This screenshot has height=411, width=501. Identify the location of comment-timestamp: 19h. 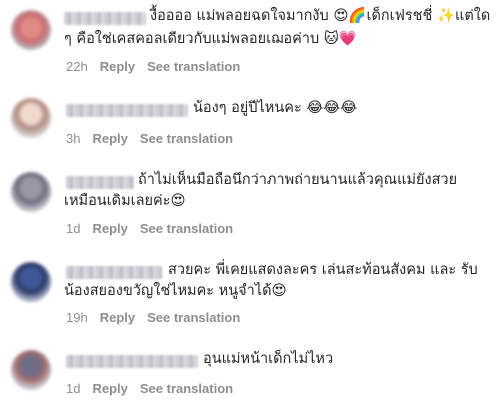
(77, 317).